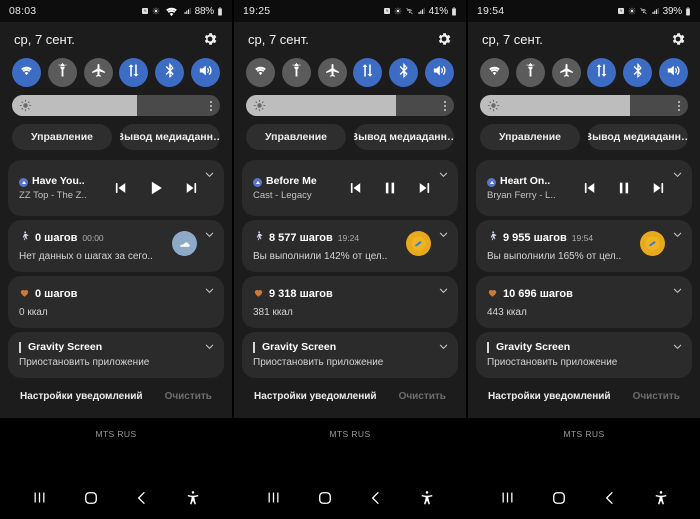 The height and width of the screenshot is (519, 700). I want to click on step-timestamp: 00:00, so click(93, 238).